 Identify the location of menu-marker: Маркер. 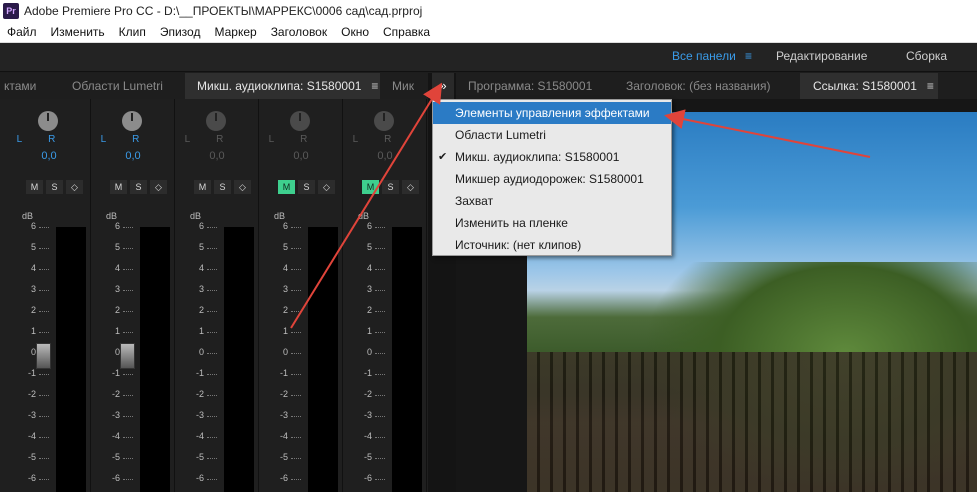
(235, 32).